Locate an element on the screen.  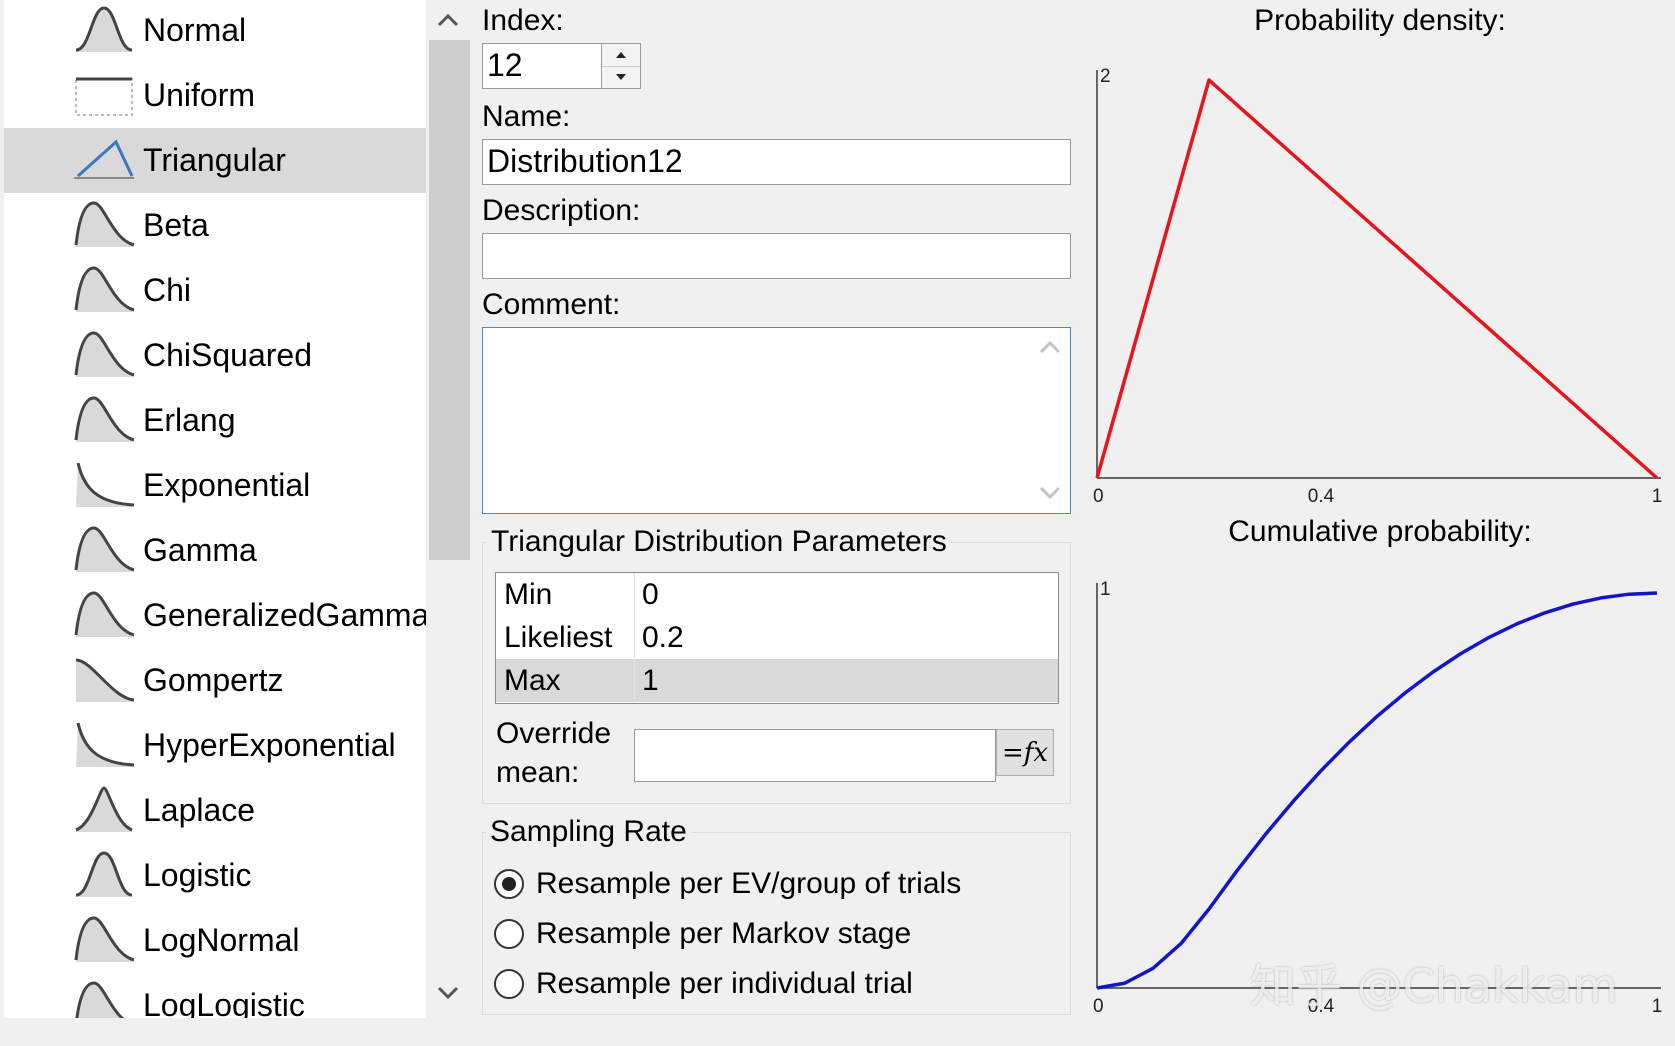
distribution-item-generalizedgamma: GeneralizedGamma is located at coordinates (215, 615).